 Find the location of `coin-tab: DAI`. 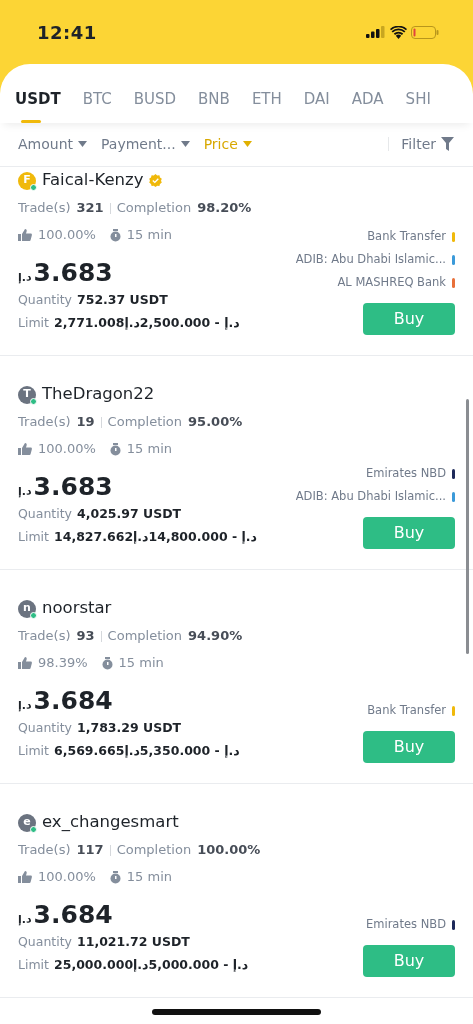

coin-tab: DAI is located at coordinates (316, 105).